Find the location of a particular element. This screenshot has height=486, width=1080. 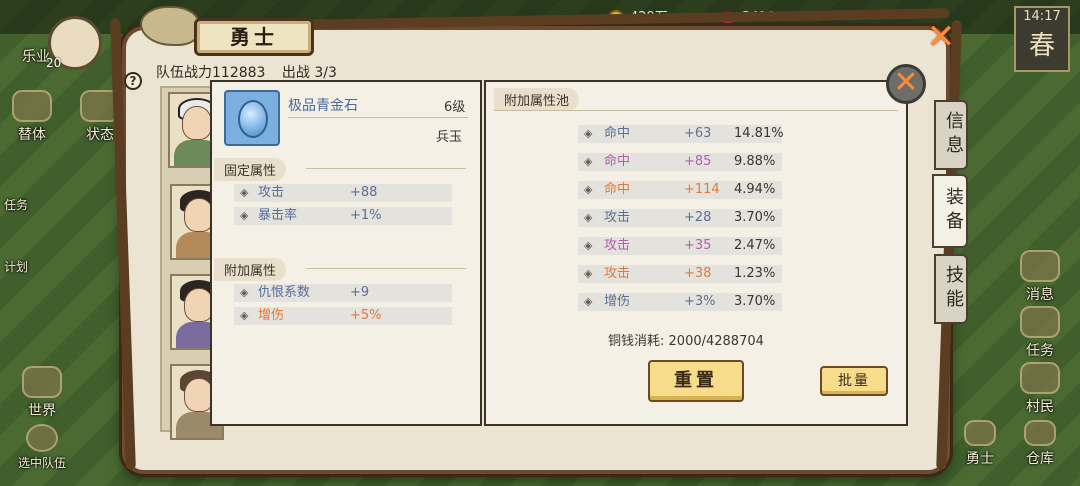

pool-stat-chance: 2.47% is located at coordinates (755, 245).